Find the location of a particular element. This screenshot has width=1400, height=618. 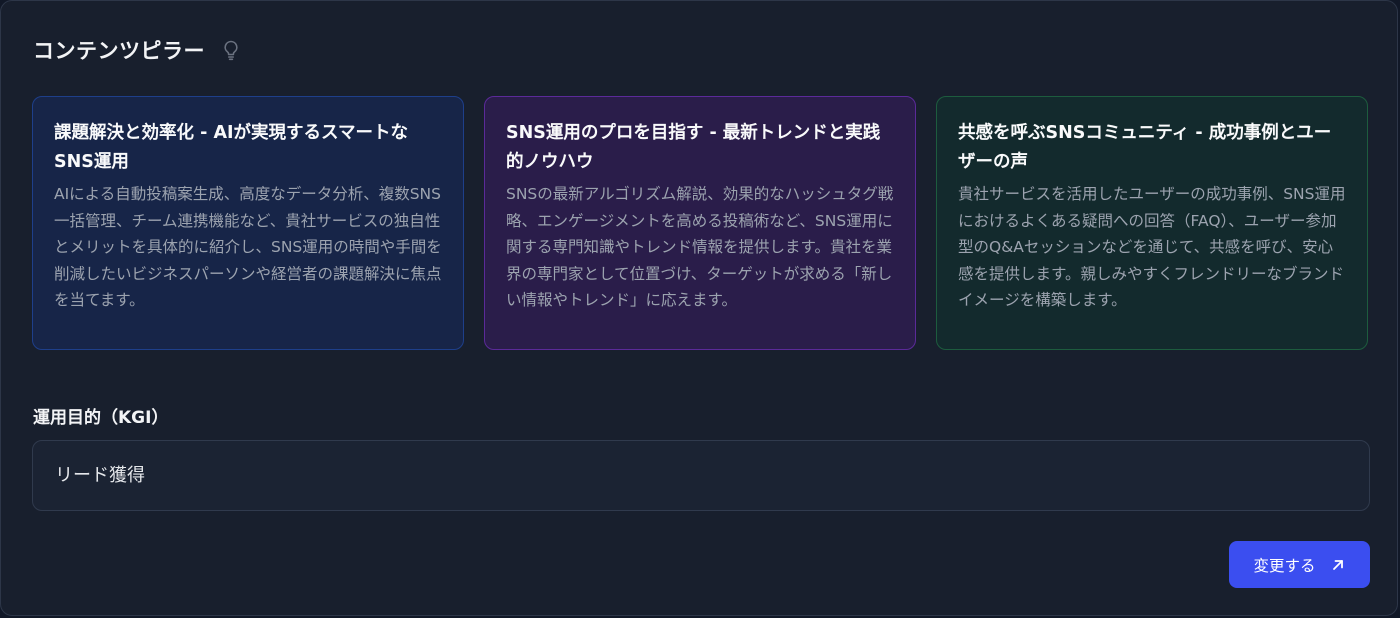

kgi-field: リード獲得 is located at coordinates (701, 475).